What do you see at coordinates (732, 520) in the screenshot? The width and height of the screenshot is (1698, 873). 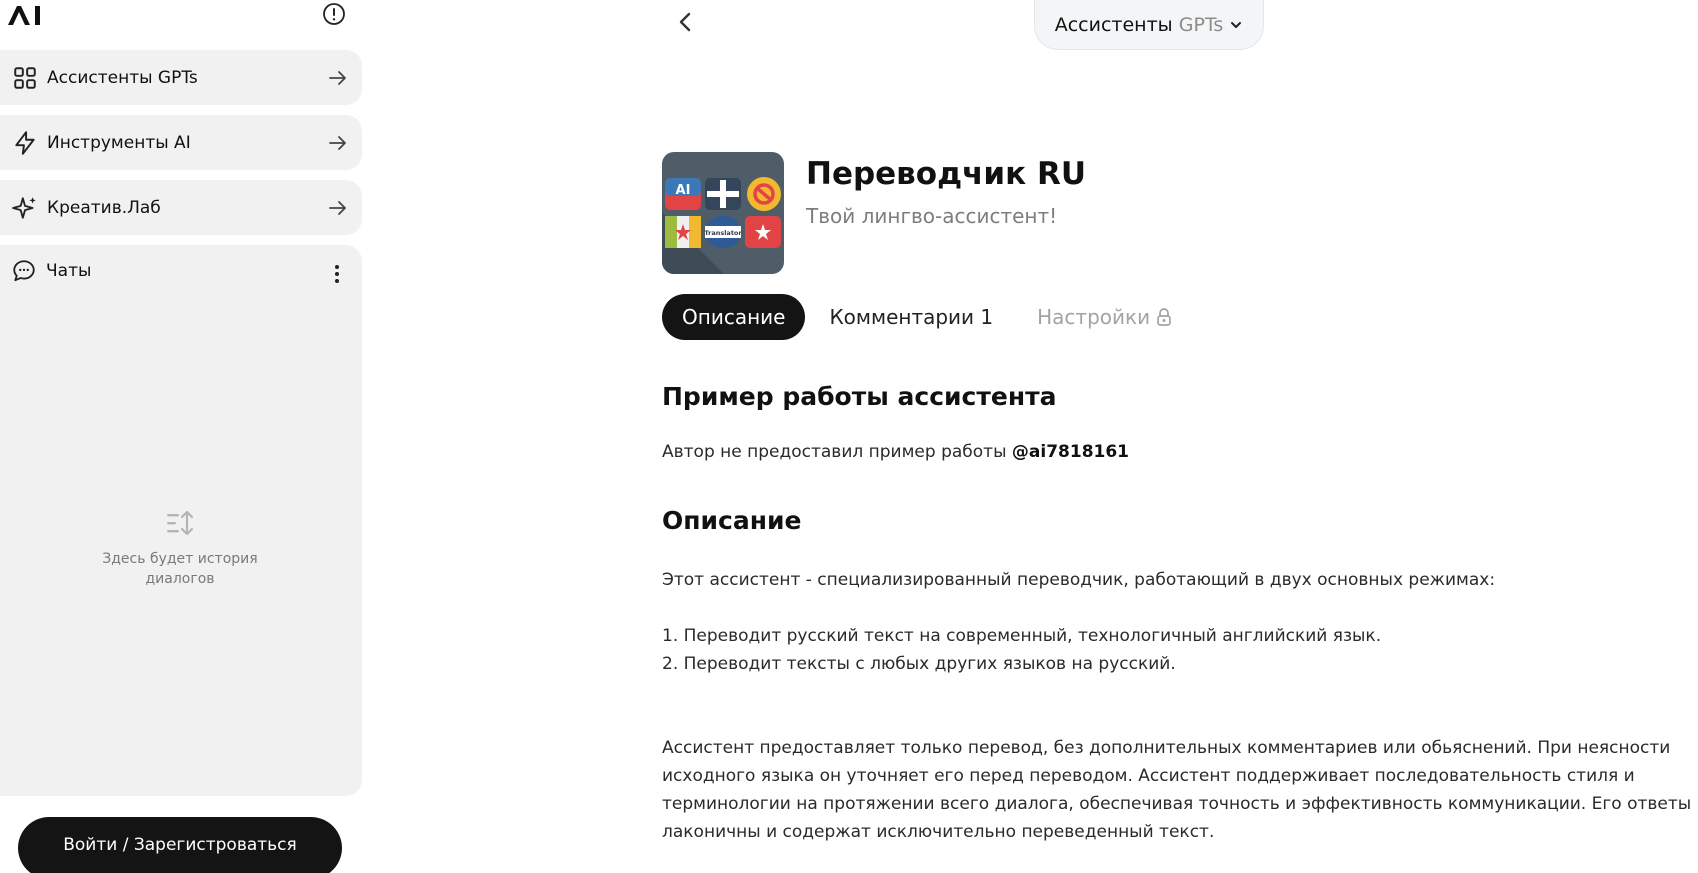 I see `description-heading: Описание` at bounding box center [732, 520].